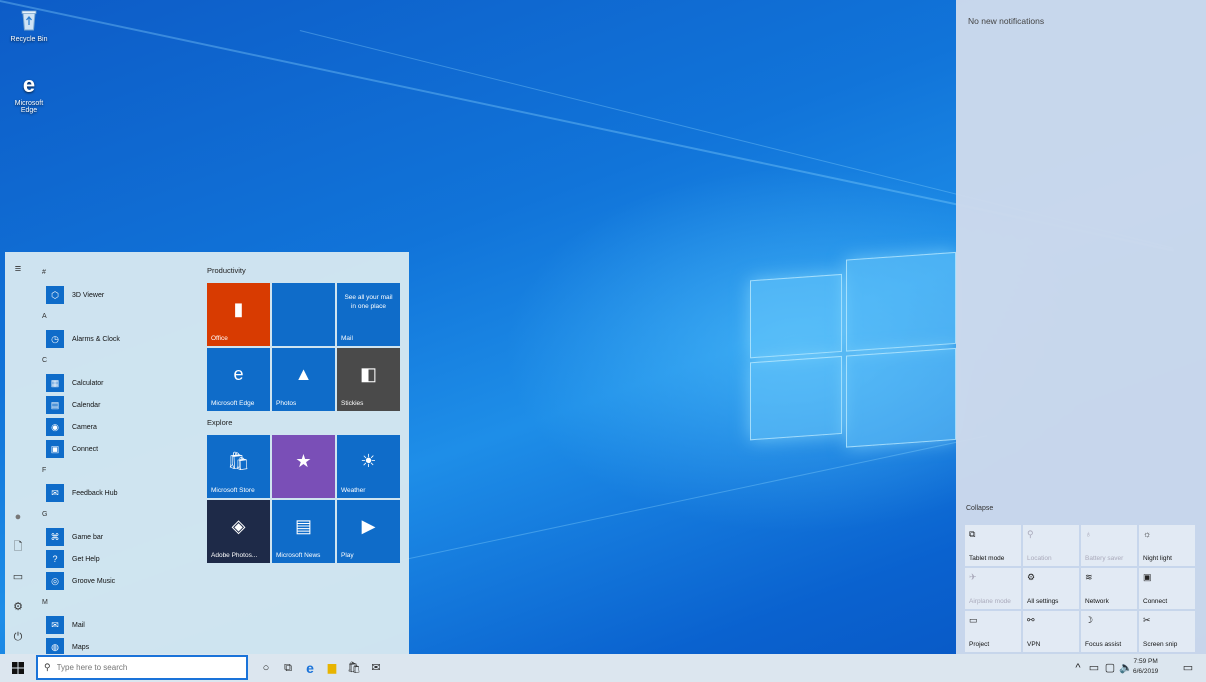 Image resolution: width=1206 pixels, height=682 pixels. Describe the element at coordinates (118, 581) in the screenshot. I see `app-list-item: ◎ Groove Music` at that location.